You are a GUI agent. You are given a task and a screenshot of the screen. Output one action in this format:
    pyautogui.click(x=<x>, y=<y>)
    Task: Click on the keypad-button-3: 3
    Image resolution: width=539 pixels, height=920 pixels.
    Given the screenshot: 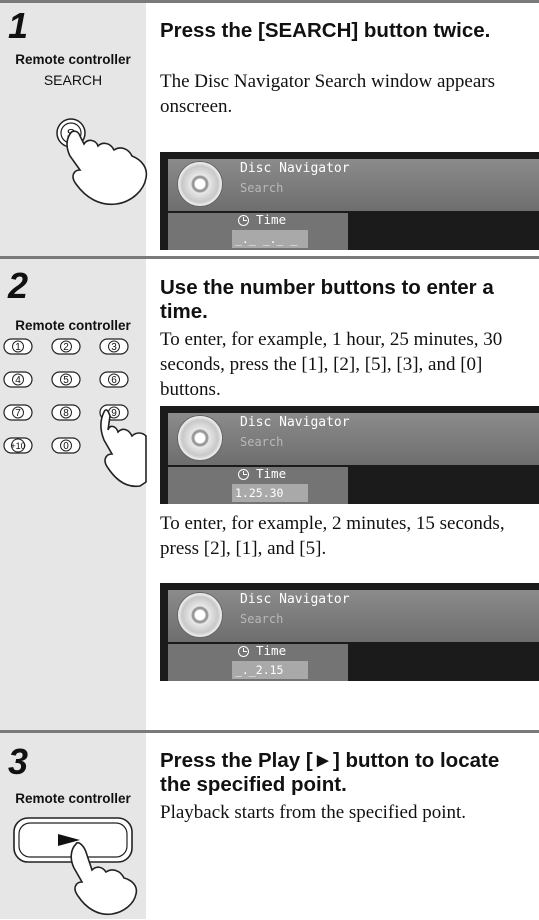 What is the action you would take?
    pyautogui.click(x=114, y=346)
    